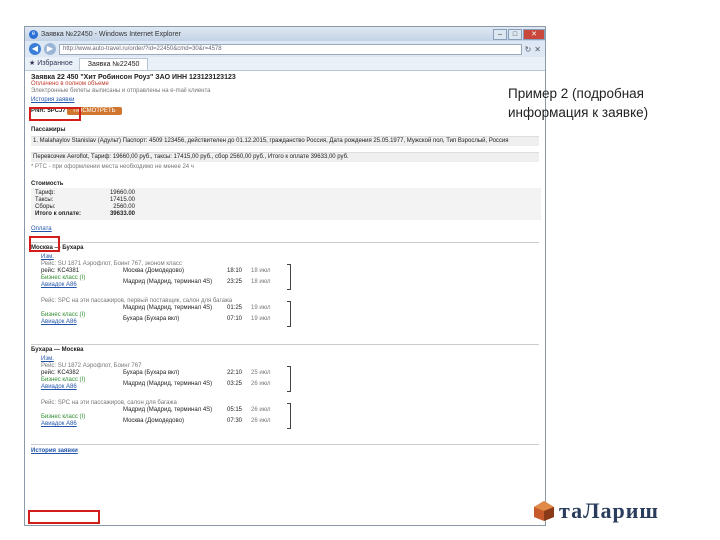 This screenshot has height=540, width=720. I want to click on window-controls: – □ ✕, so click(518, 34).